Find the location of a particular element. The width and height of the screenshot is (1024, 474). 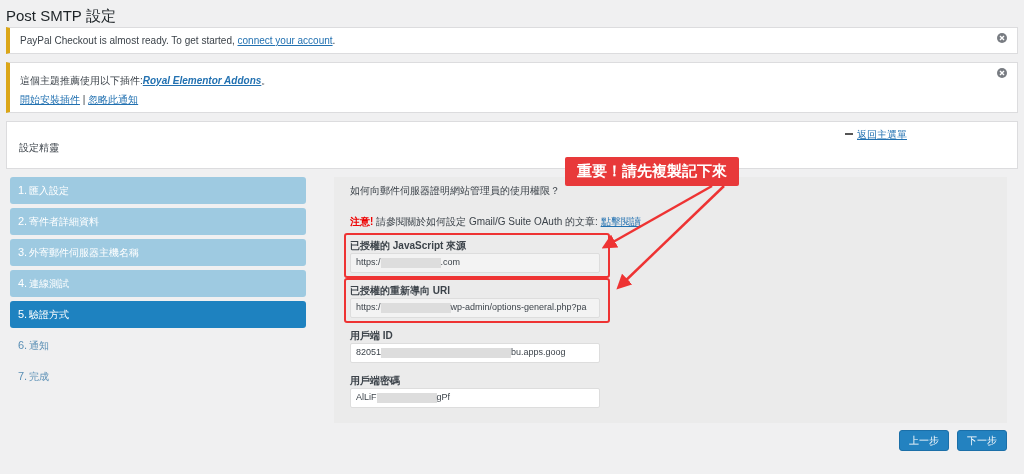

field-label: 用戶端 ID is located at coordinates (371, 336).